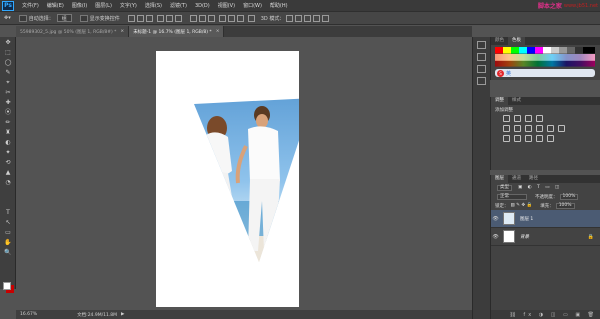 This screenshot has height=319, width=600. I want to click on history-icon, so click(481, 45).